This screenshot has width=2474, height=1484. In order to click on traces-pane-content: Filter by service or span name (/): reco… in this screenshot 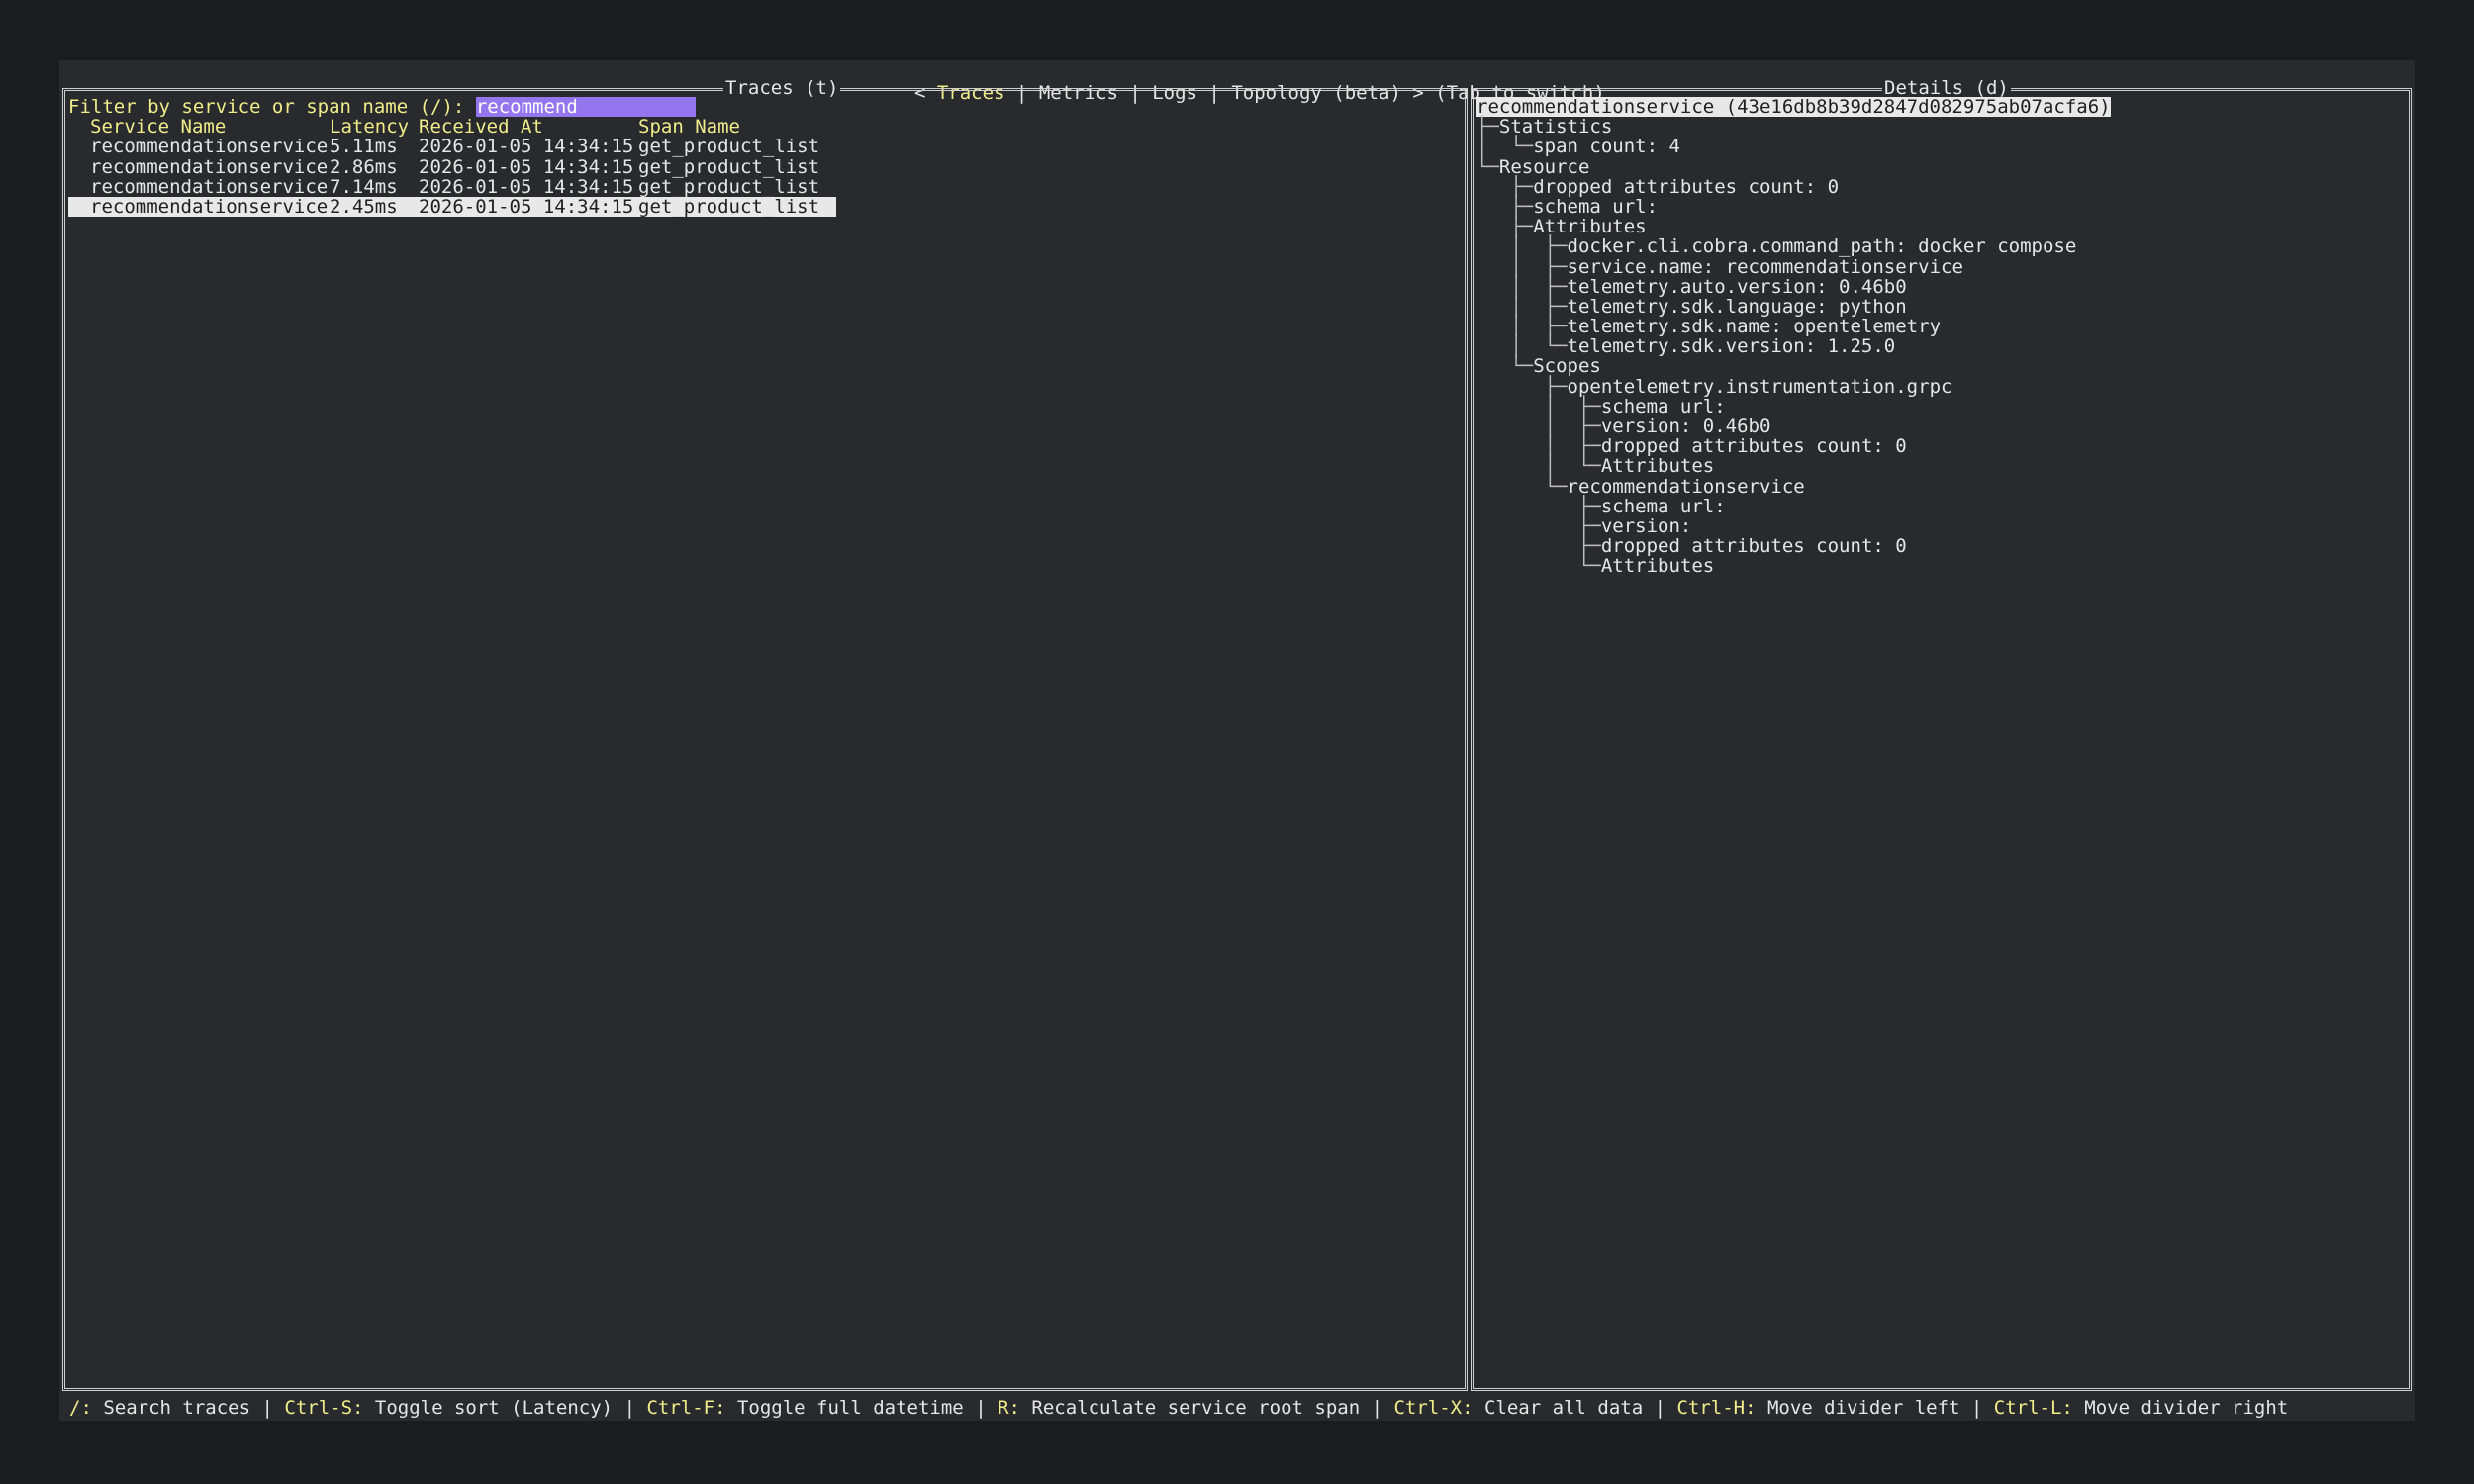, I will do `click(765, 157)`.